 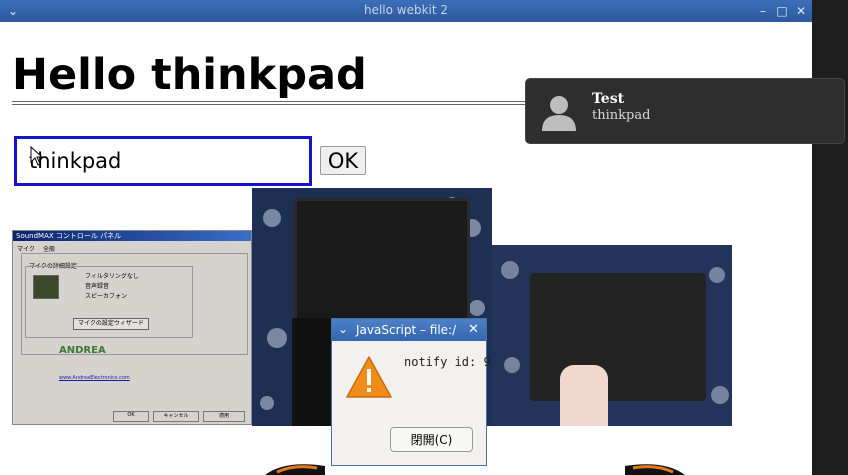 I want to click on name-input, so click(x=163, y=161).